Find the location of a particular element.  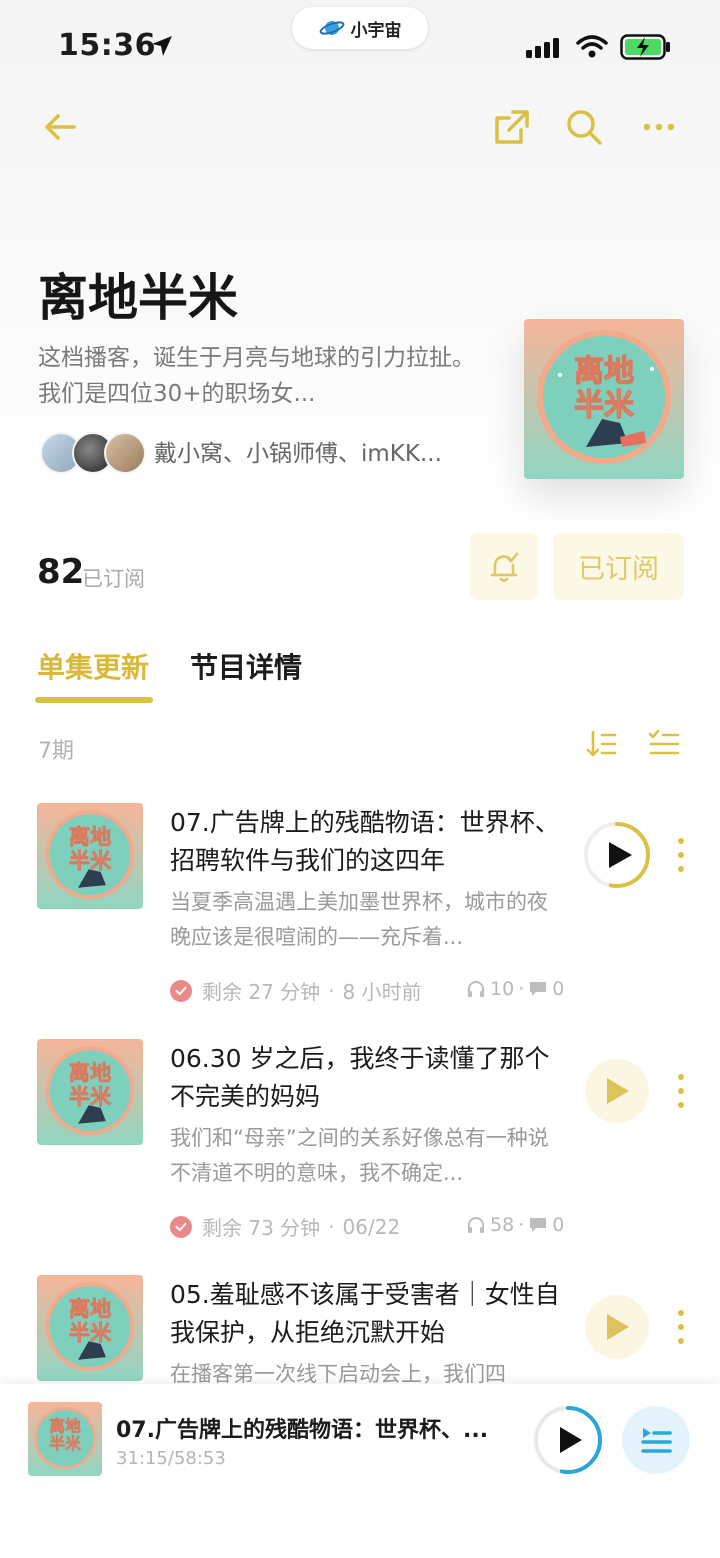

more-horizontal-icon is located at coordinates (659, 127).